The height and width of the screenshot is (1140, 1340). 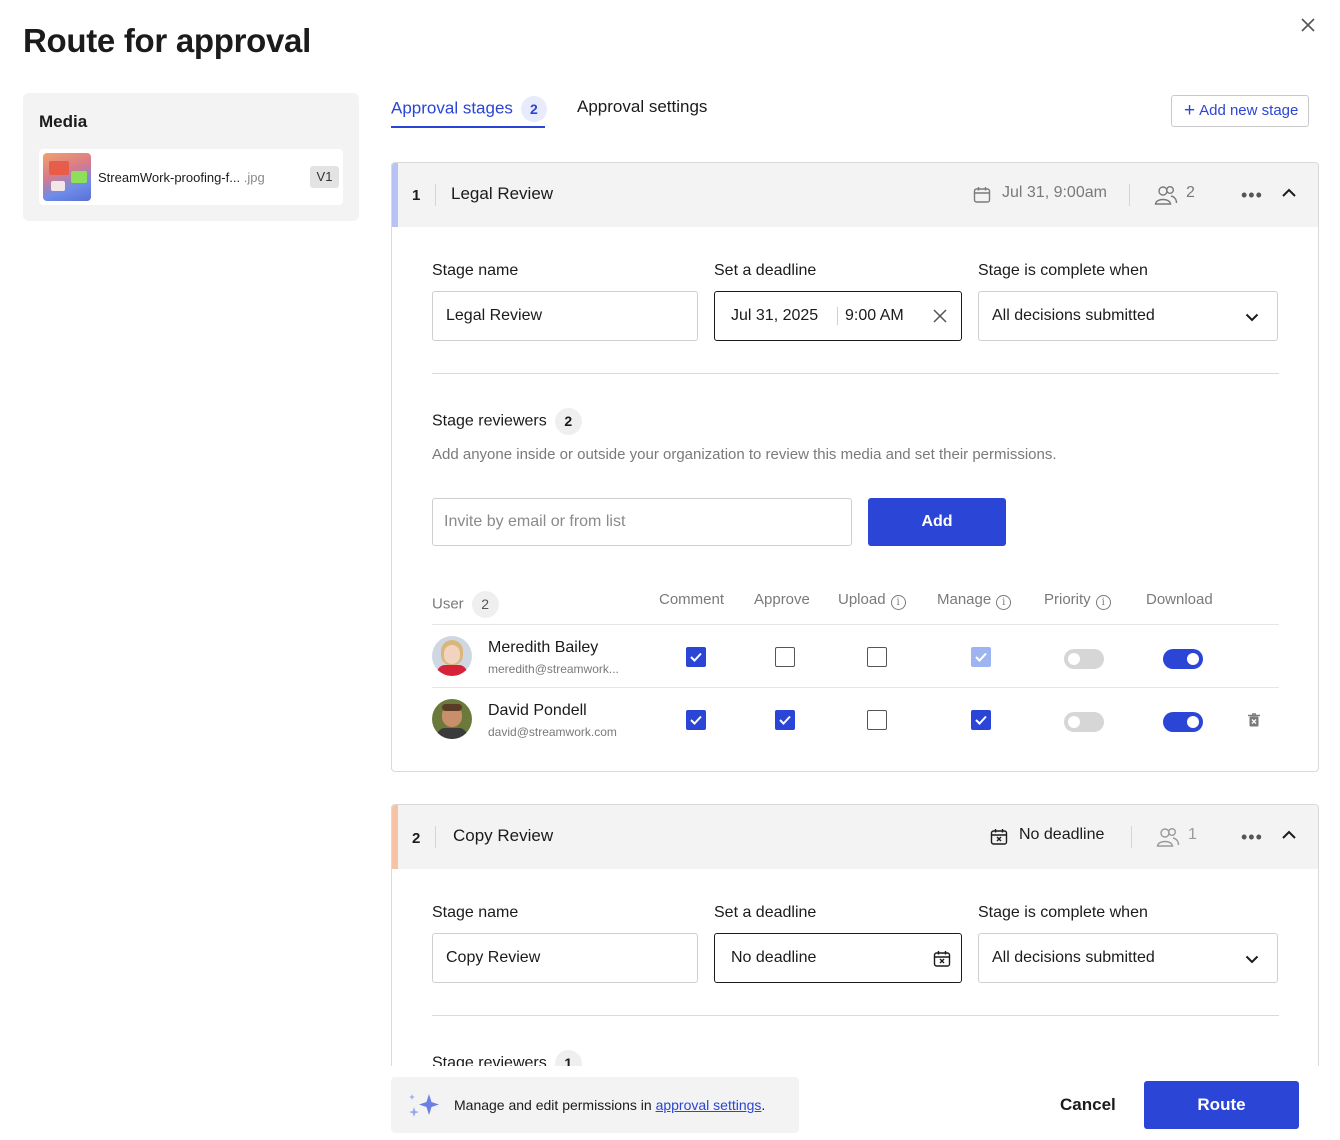 I want to click on plus-icon: +, so click(x=1190, y=110).